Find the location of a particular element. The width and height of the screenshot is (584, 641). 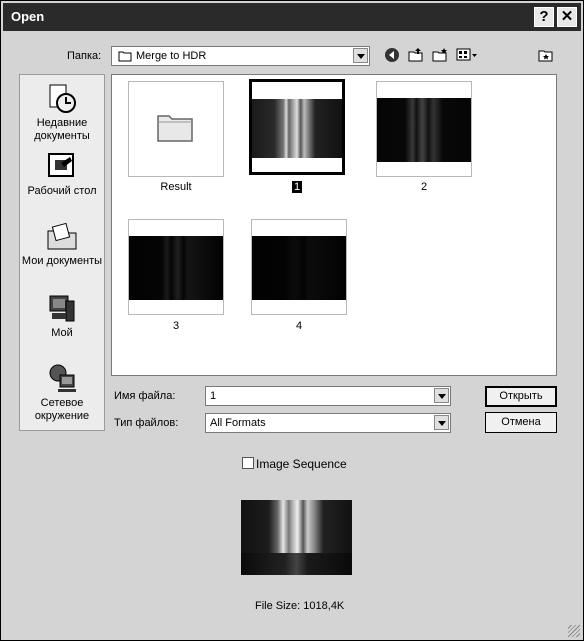

places-desktop: Рабочий стол is located at coordinates (62, 174).